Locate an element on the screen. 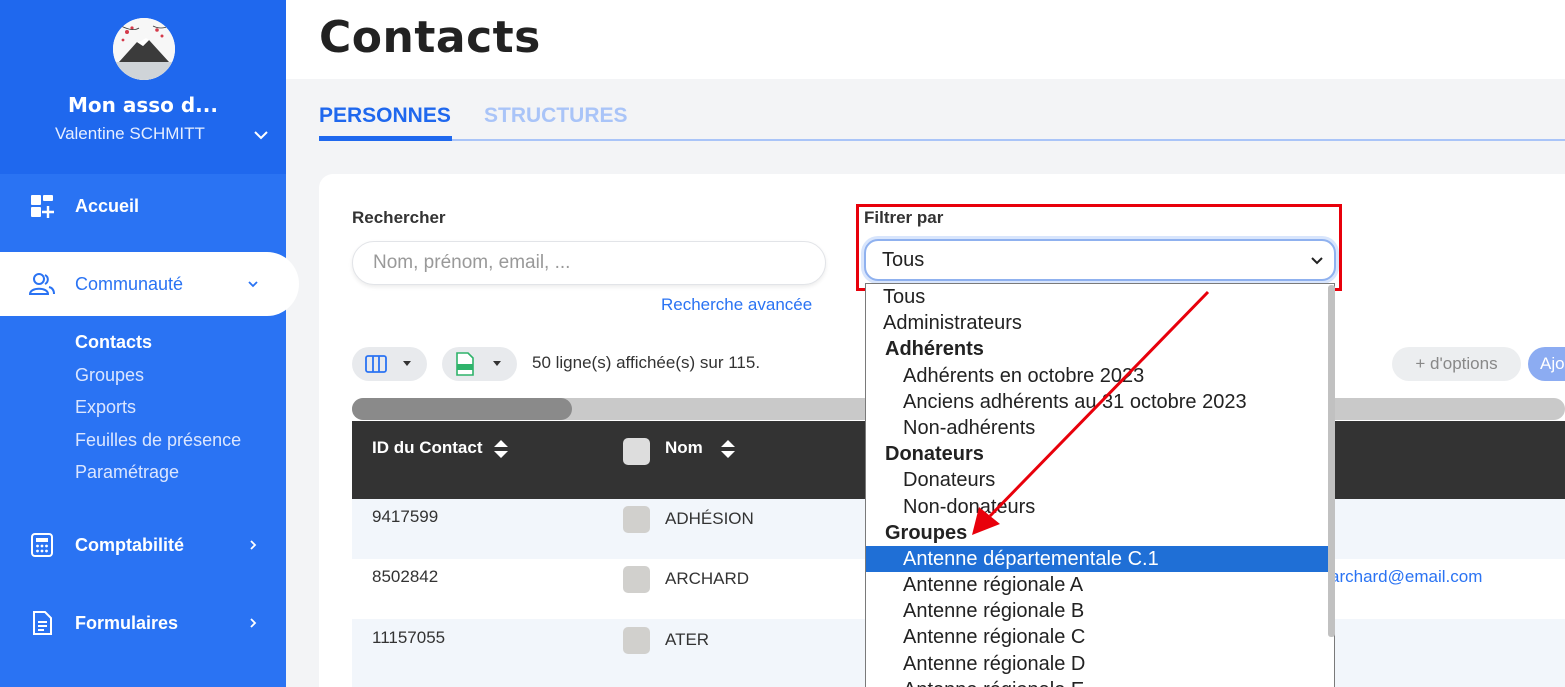 The image size is (1565, 687). nav-item-accueil: Accueil is located at coordinates (143, 206).